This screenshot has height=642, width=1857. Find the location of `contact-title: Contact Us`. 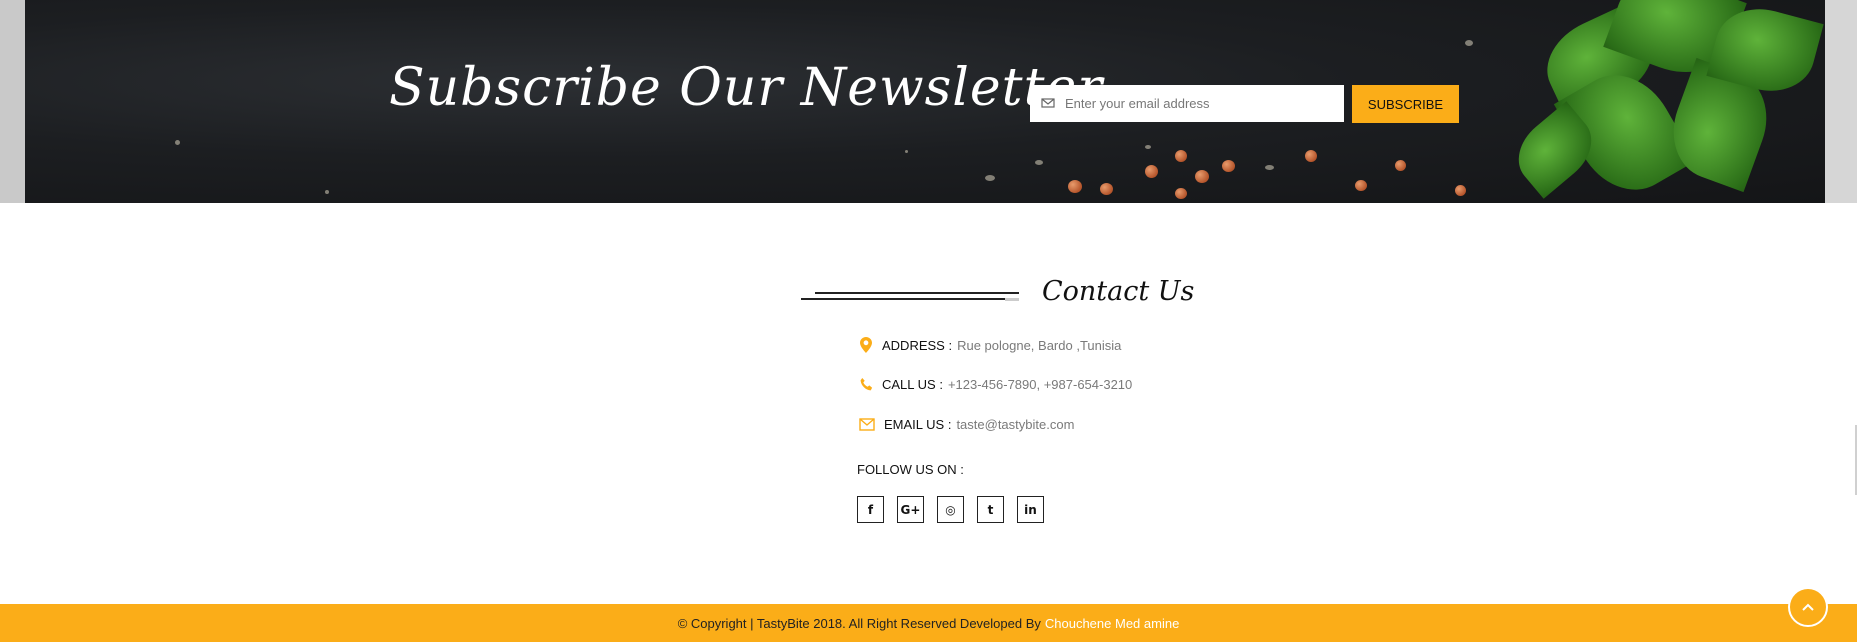

contact-title: Contact Us is located at coordinates (1118, 291).